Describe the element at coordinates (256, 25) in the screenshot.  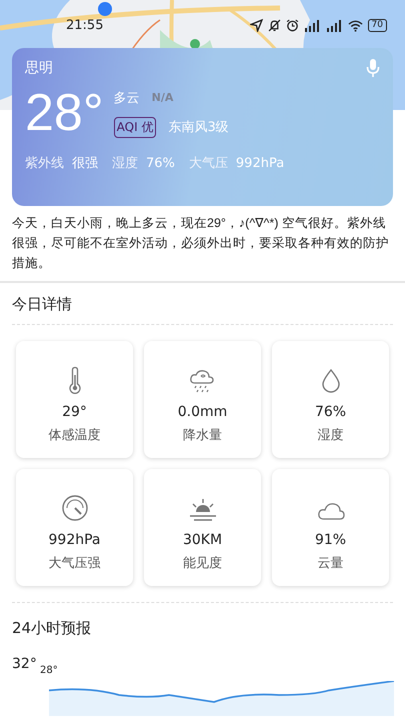
I see `location-arrow-icon` at that location.